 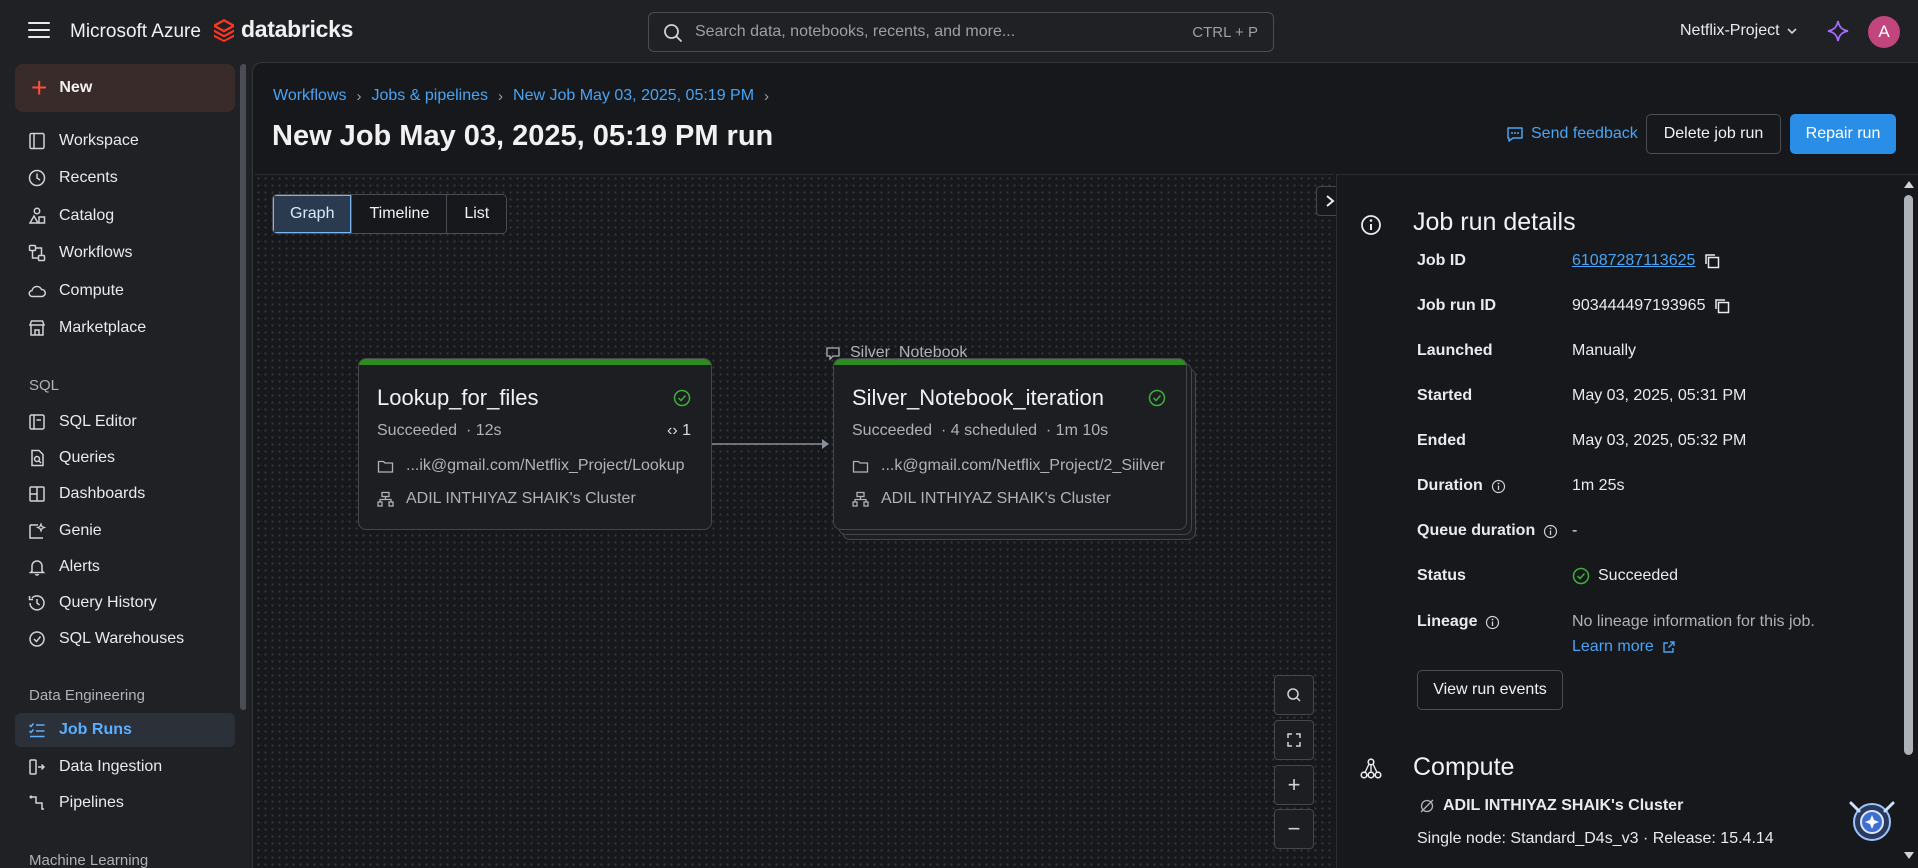 I want to click on sidebar-item-genie: Genie, so click(x=125, y=531).